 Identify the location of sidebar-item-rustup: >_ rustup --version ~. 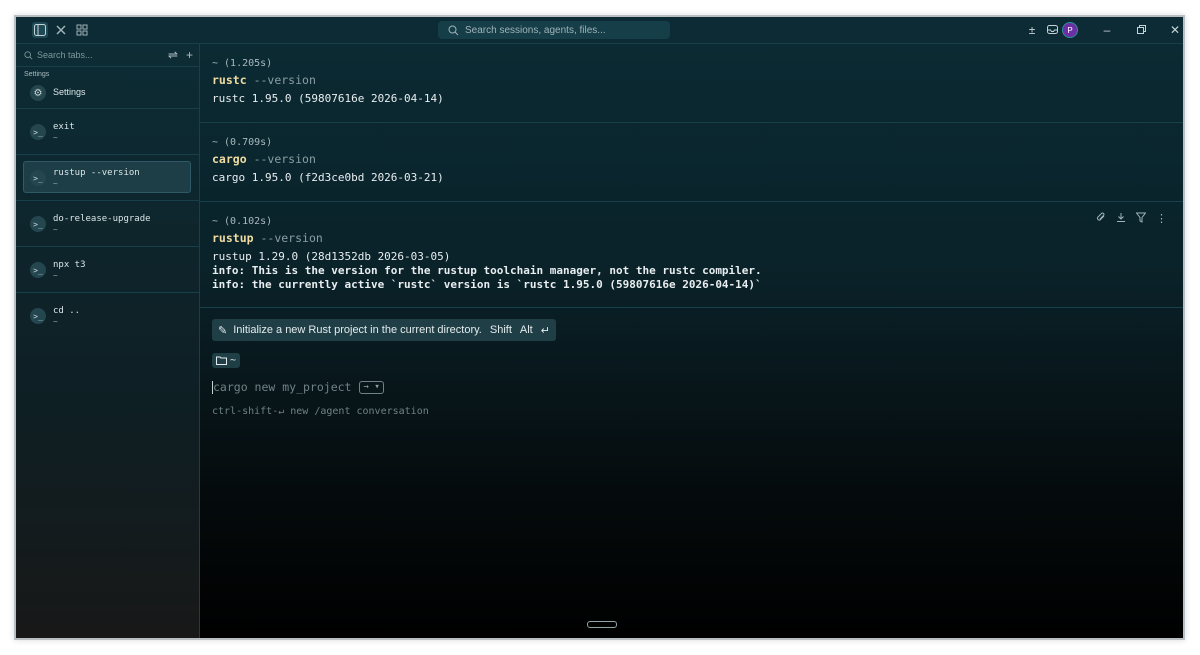
(107, 178).